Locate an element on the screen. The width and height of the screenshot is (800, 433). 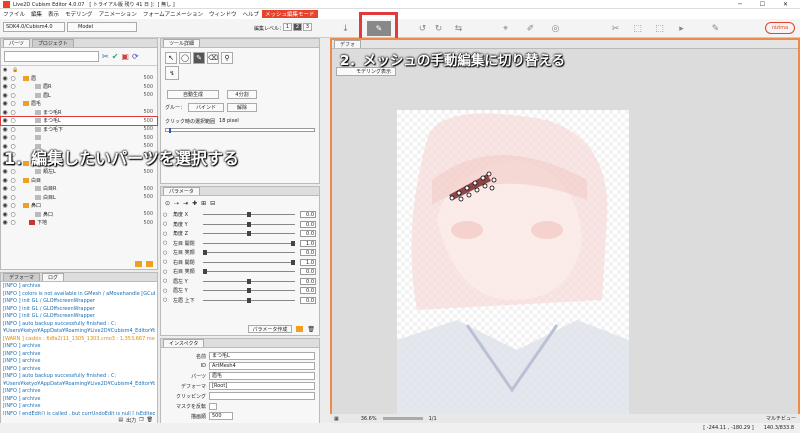
brush-tool-icon: ⚲ is located at coordinates (227, 58).